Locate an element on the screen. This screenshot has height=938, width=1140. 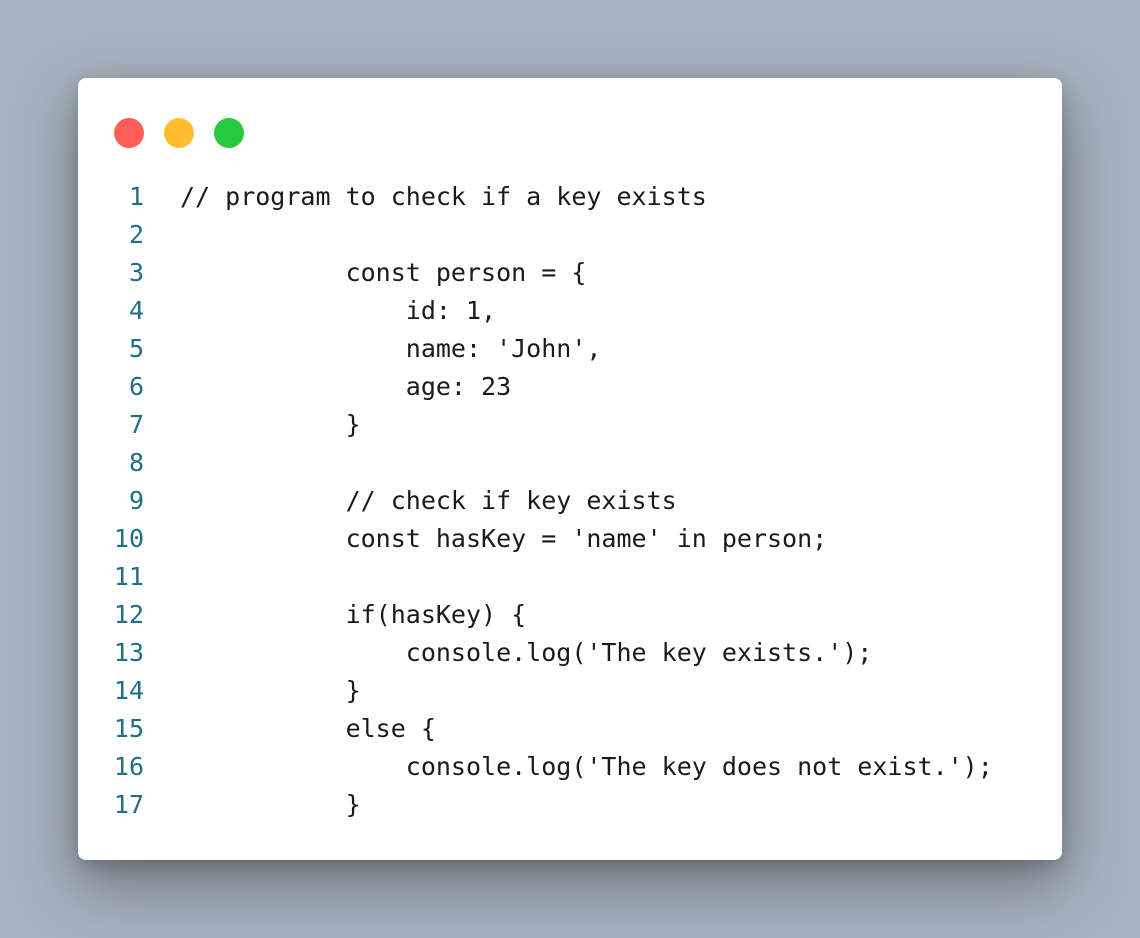
line-number: 9 is located at coordinates (136, 500).